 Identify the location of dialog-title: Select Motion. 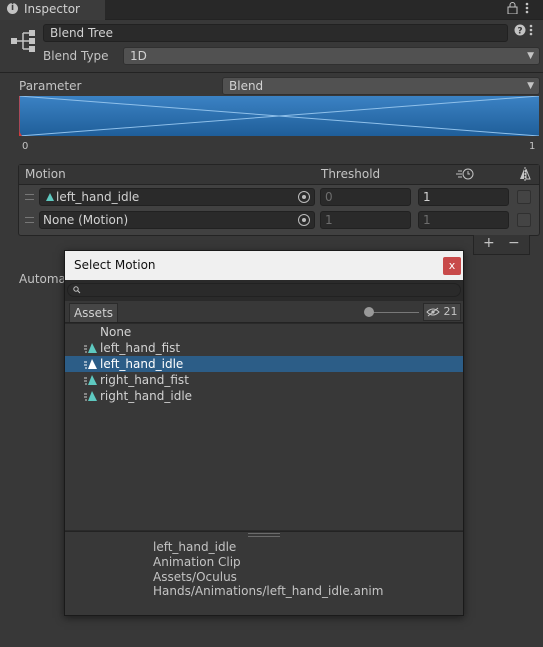
(115, 265).